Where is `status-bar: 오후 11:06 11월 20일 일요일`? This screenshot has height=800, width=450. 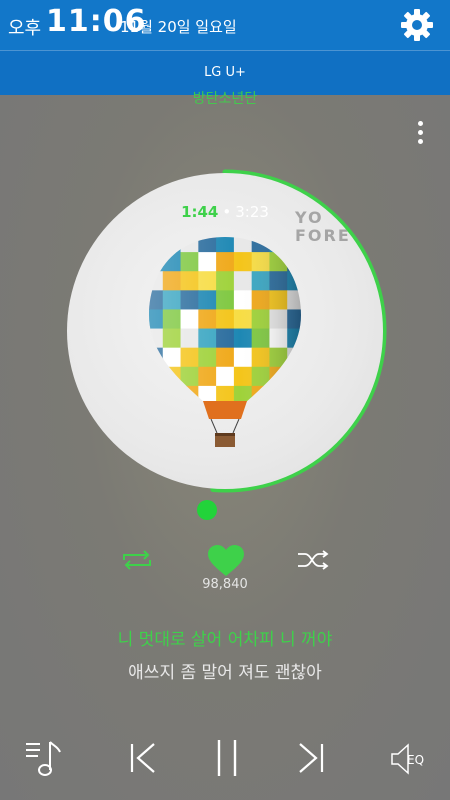
status-bar: 오후 11:06 11월 20일 일요일 is located at coordinates (225, 25).